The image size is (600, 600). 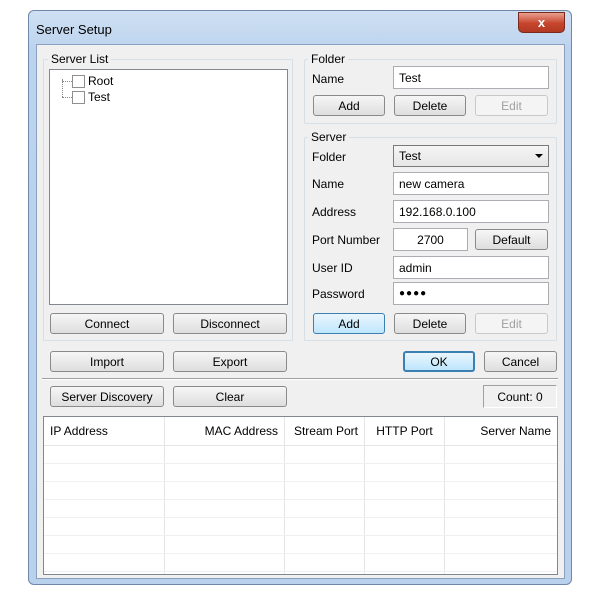 What do you see at coordinates (539, 156) in the screenshot?
I see `dropdown-arrow-icon` at bounding box center [539, 156].